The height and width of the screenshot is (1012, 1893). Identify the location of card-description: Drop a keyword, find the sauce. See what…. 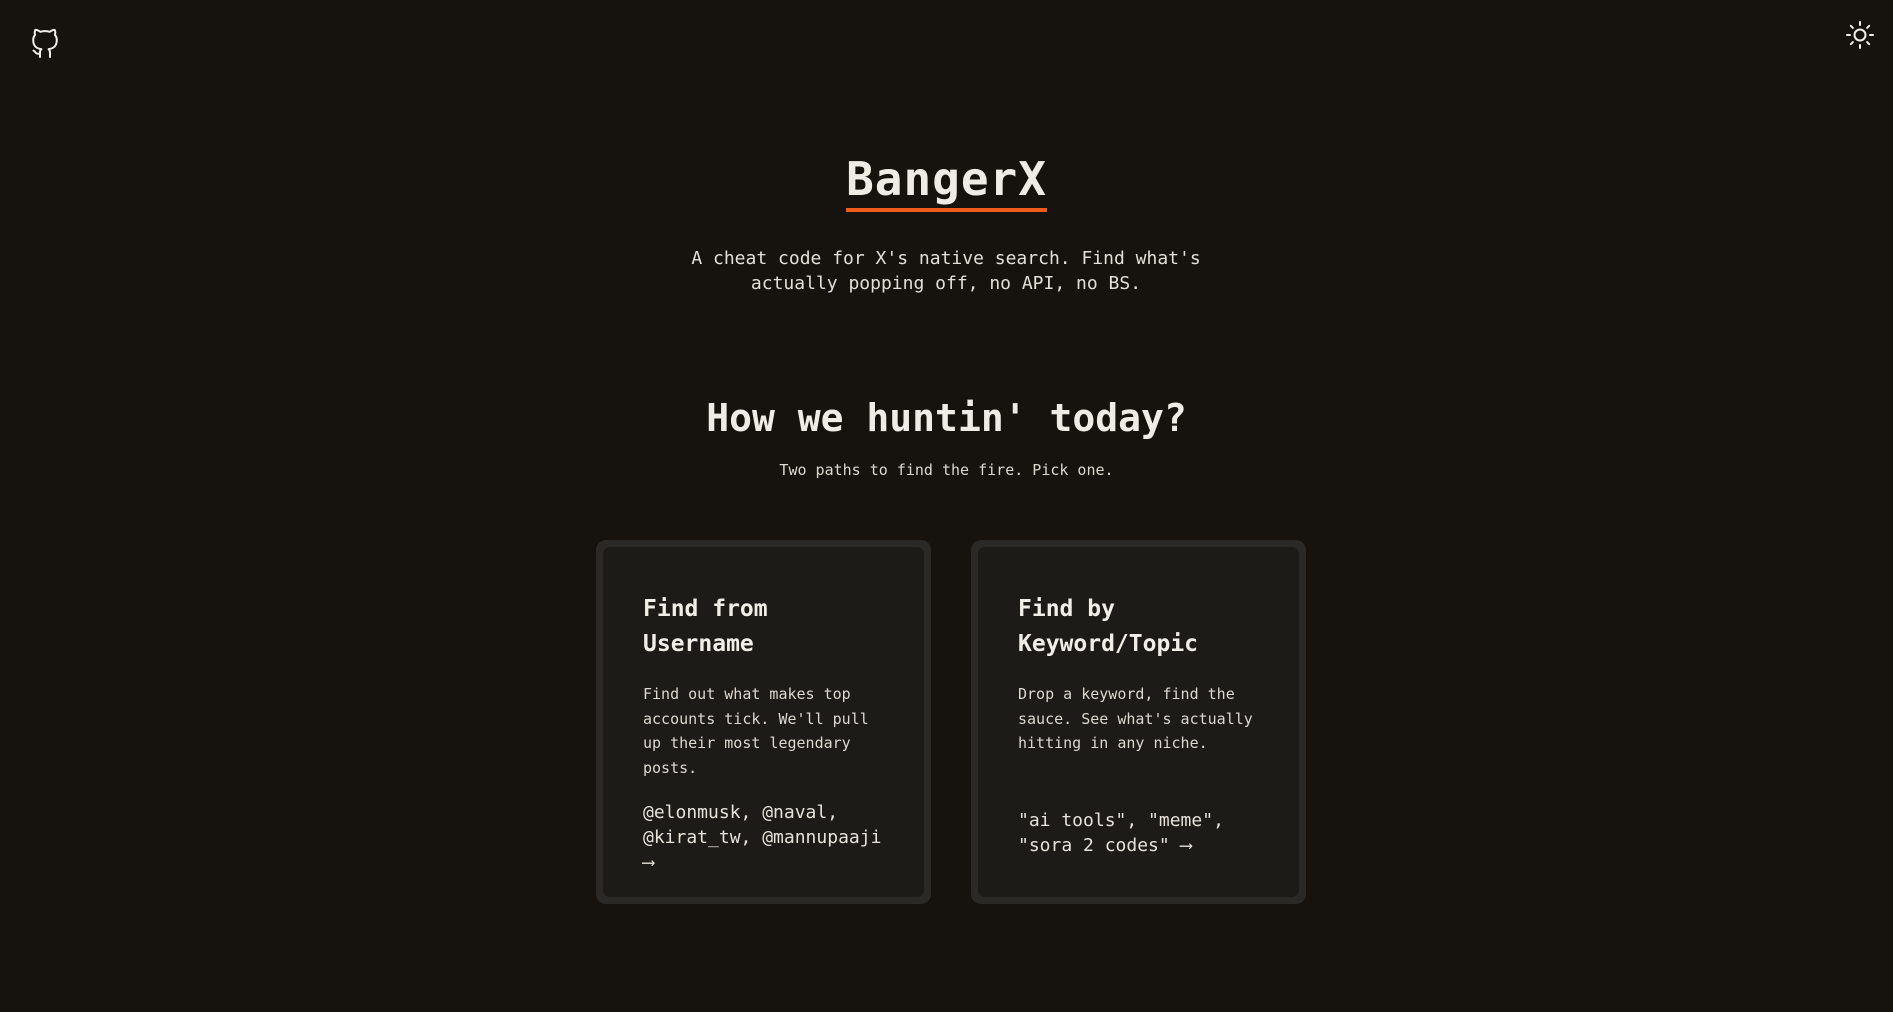
(1135, 718).